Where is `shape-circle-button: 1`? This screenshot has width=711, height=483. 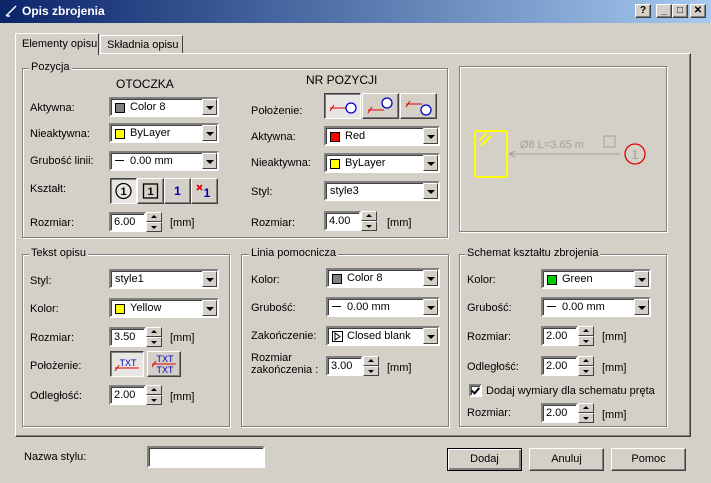 shape-circle-button: 1 is located at coordinates (123, 191).